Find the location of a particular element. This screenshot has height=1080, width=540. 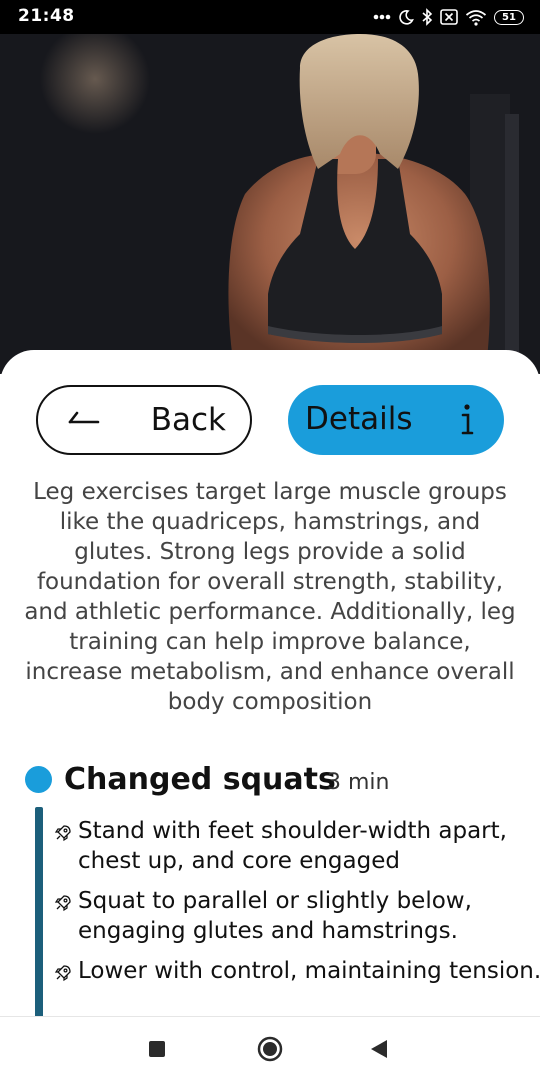

moon-icon is located at coordinates (406, 17).